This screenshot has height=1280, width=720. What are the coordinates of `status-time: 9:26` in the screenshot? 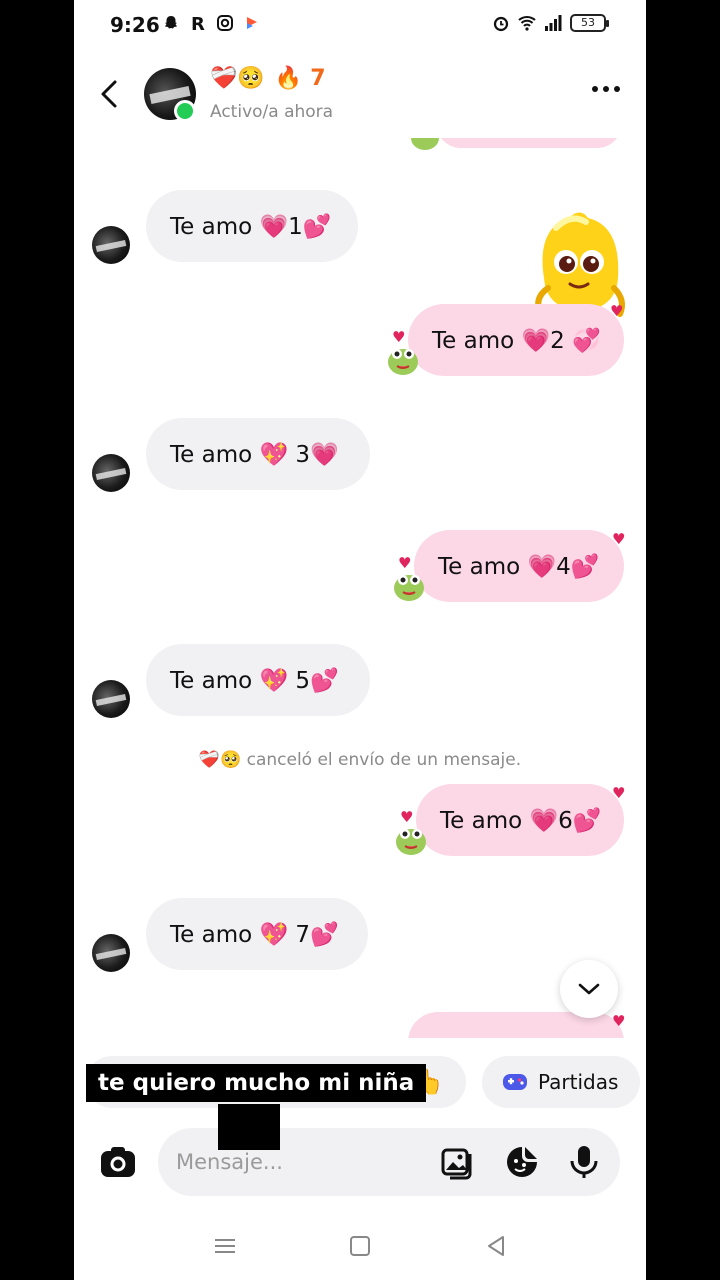 It's located at (135, 25).